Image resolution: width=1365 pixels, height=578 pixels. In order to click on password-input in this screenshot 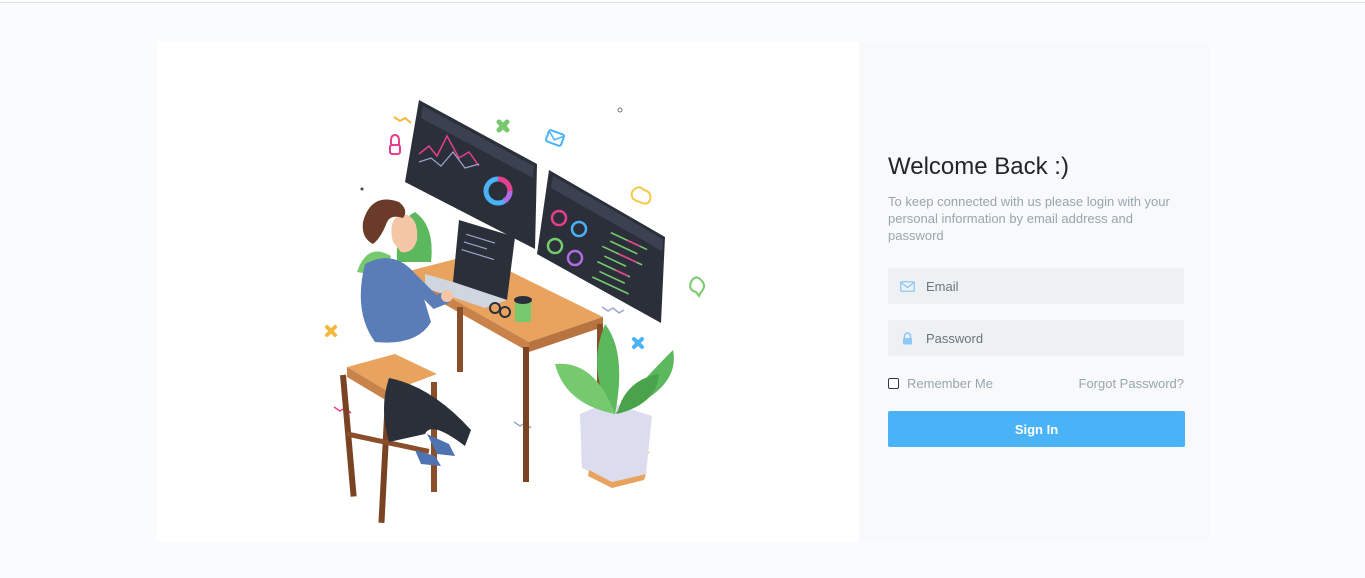, I will do `click(1046, 338)`.